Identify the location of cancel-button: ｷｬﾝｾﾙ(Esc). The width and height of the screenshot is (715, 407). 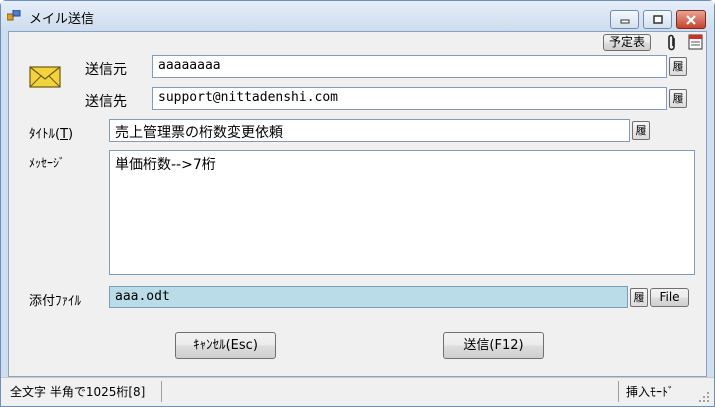
(225, 345).